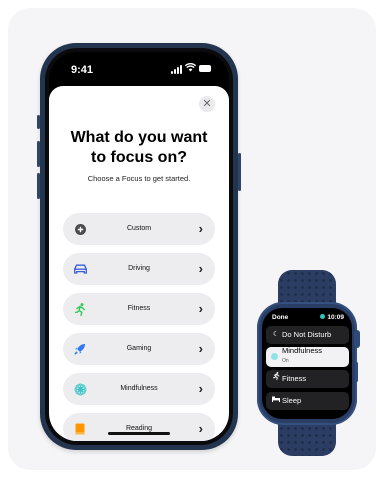 The width and height of the screenshot is (384, 478). I want to click on volume-down-button, so click(38, 186).